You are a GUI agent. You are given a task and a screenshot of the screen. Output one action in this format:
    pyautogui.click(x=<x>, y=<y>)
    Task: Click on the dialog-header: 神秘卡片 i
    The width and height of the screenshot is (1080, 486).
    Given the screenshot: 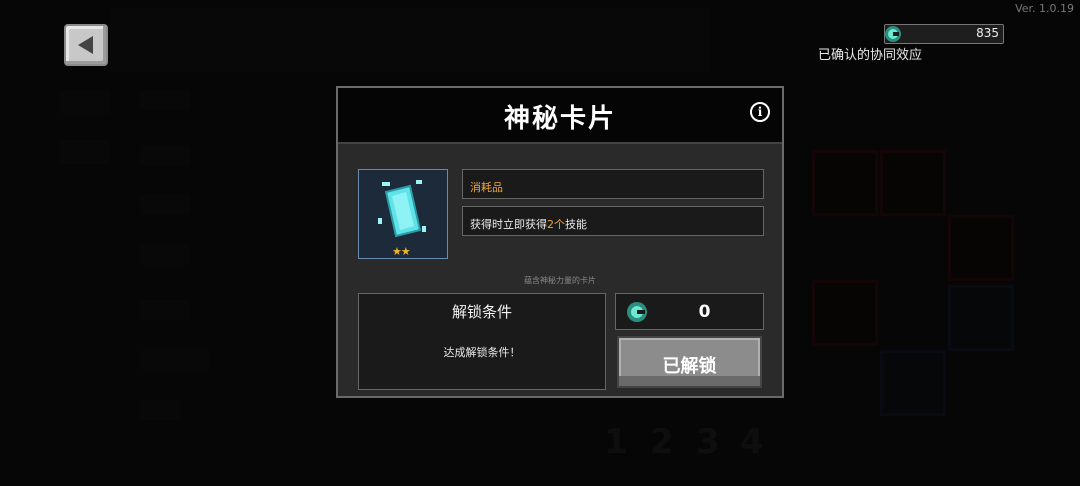 What is the action you would take?
    pyautogui.click(x=560, y=116)
    